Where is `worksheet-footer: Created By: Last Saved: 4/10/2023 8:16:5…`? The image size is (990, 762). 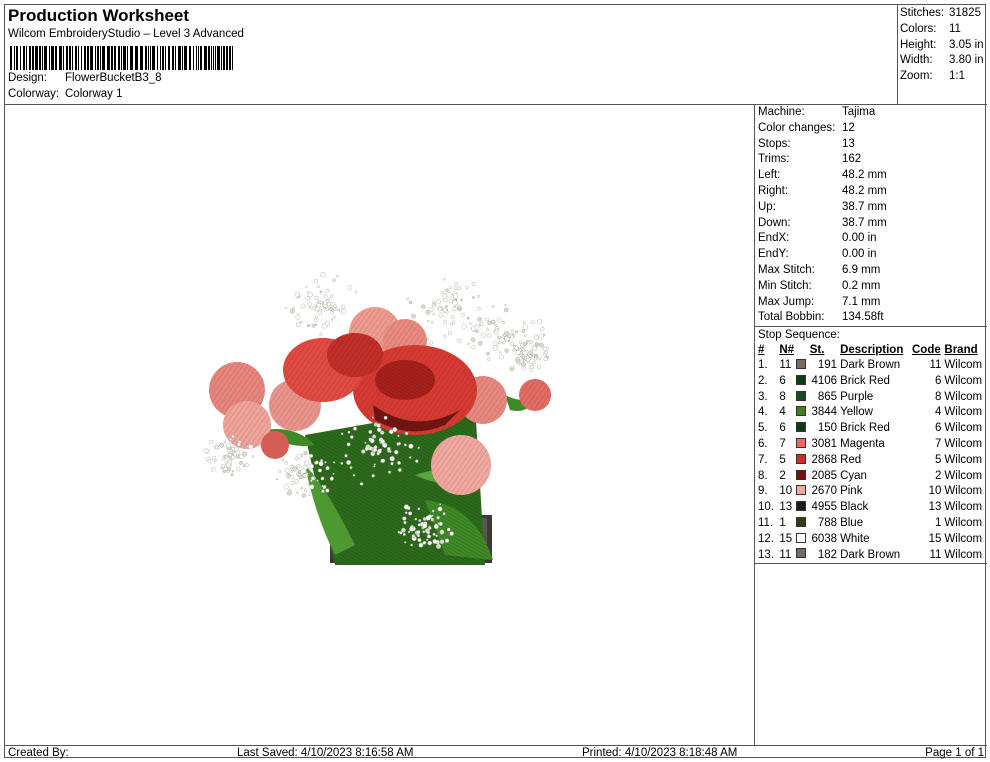 worksheet-footer: Created By: Last Saved: 4/10/2023 8:16:5… is located at coordinates (496, 752).